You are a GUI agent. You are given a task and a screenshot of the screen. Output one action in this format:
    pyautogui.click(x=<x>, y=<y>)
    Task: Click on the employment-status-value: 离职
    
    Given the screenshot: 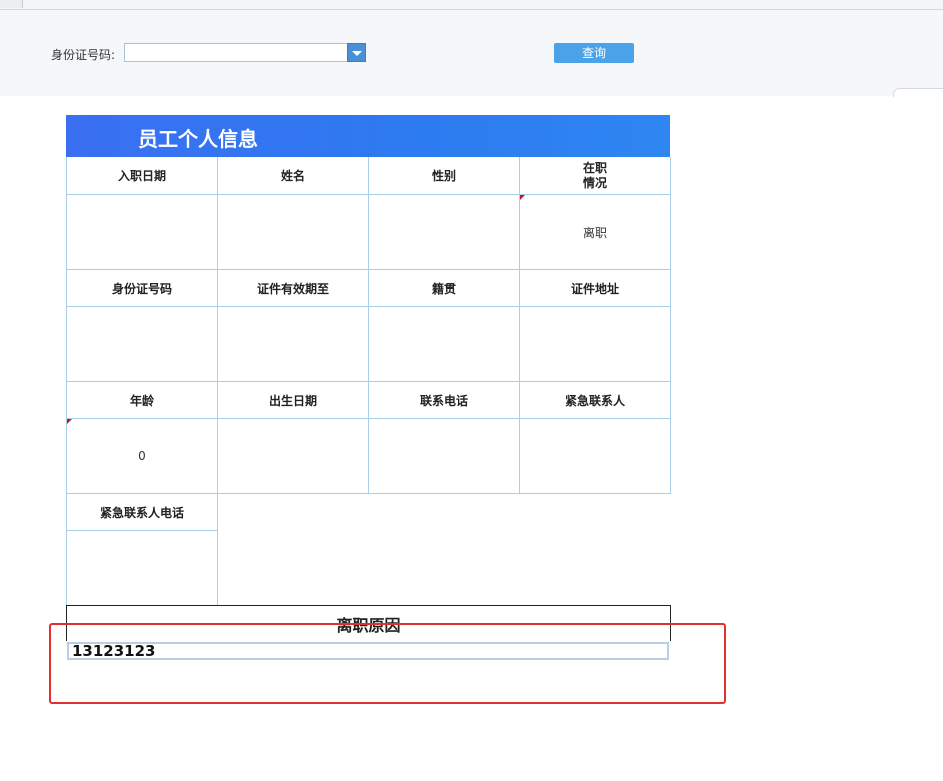 What is the action you would take?
    pyautogui.click(x=595, y=232)
    